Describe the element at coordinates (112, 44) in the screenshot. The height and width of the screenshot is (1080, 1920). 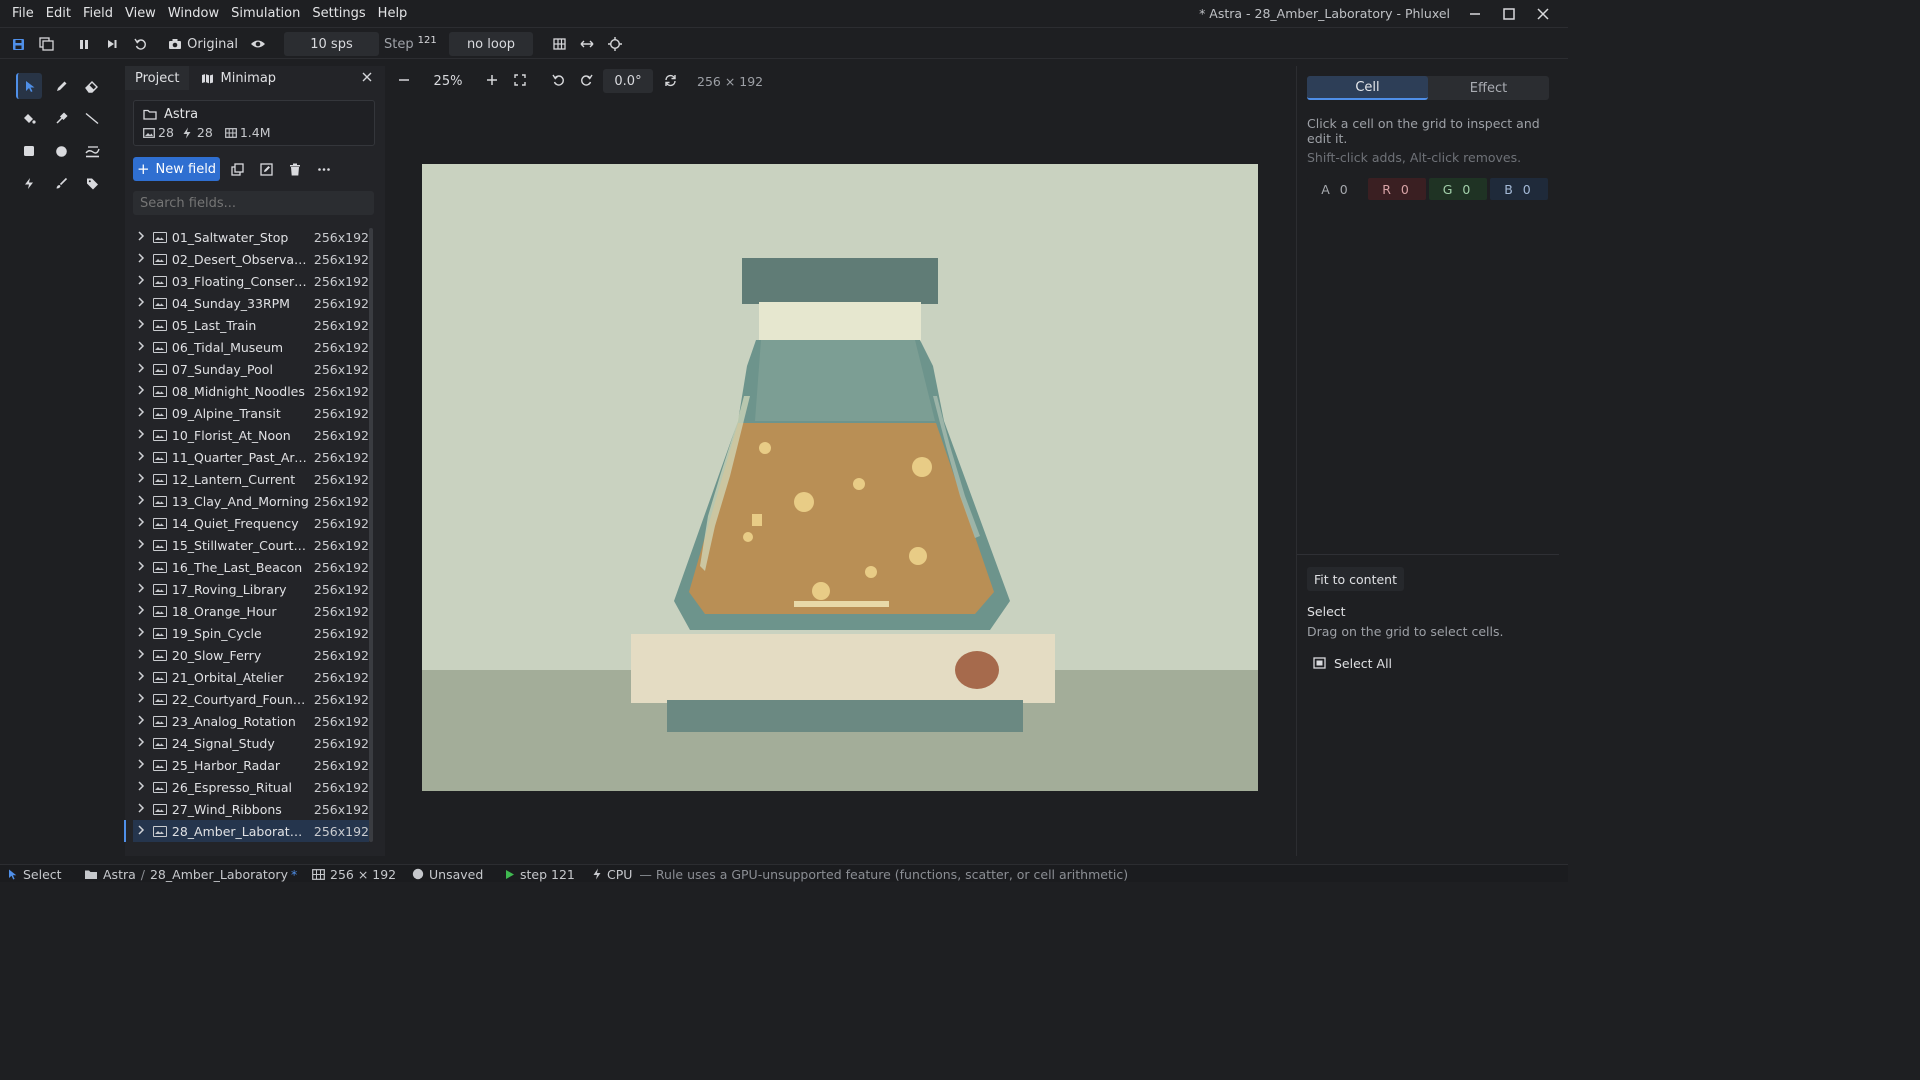
I see `step-forward-icon` at that location.